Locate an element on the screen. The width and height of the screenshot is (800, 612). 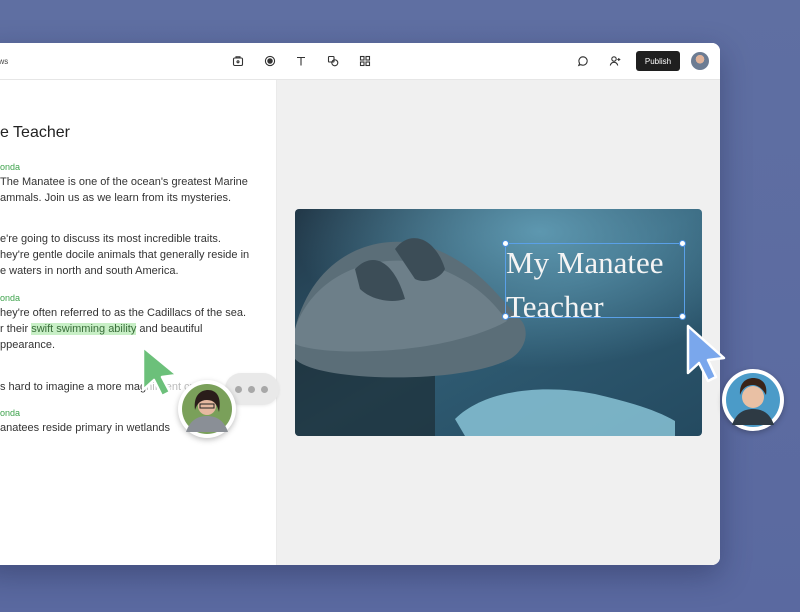
highlighted-text: swift swimming ability is located at coordinates (84, 329).